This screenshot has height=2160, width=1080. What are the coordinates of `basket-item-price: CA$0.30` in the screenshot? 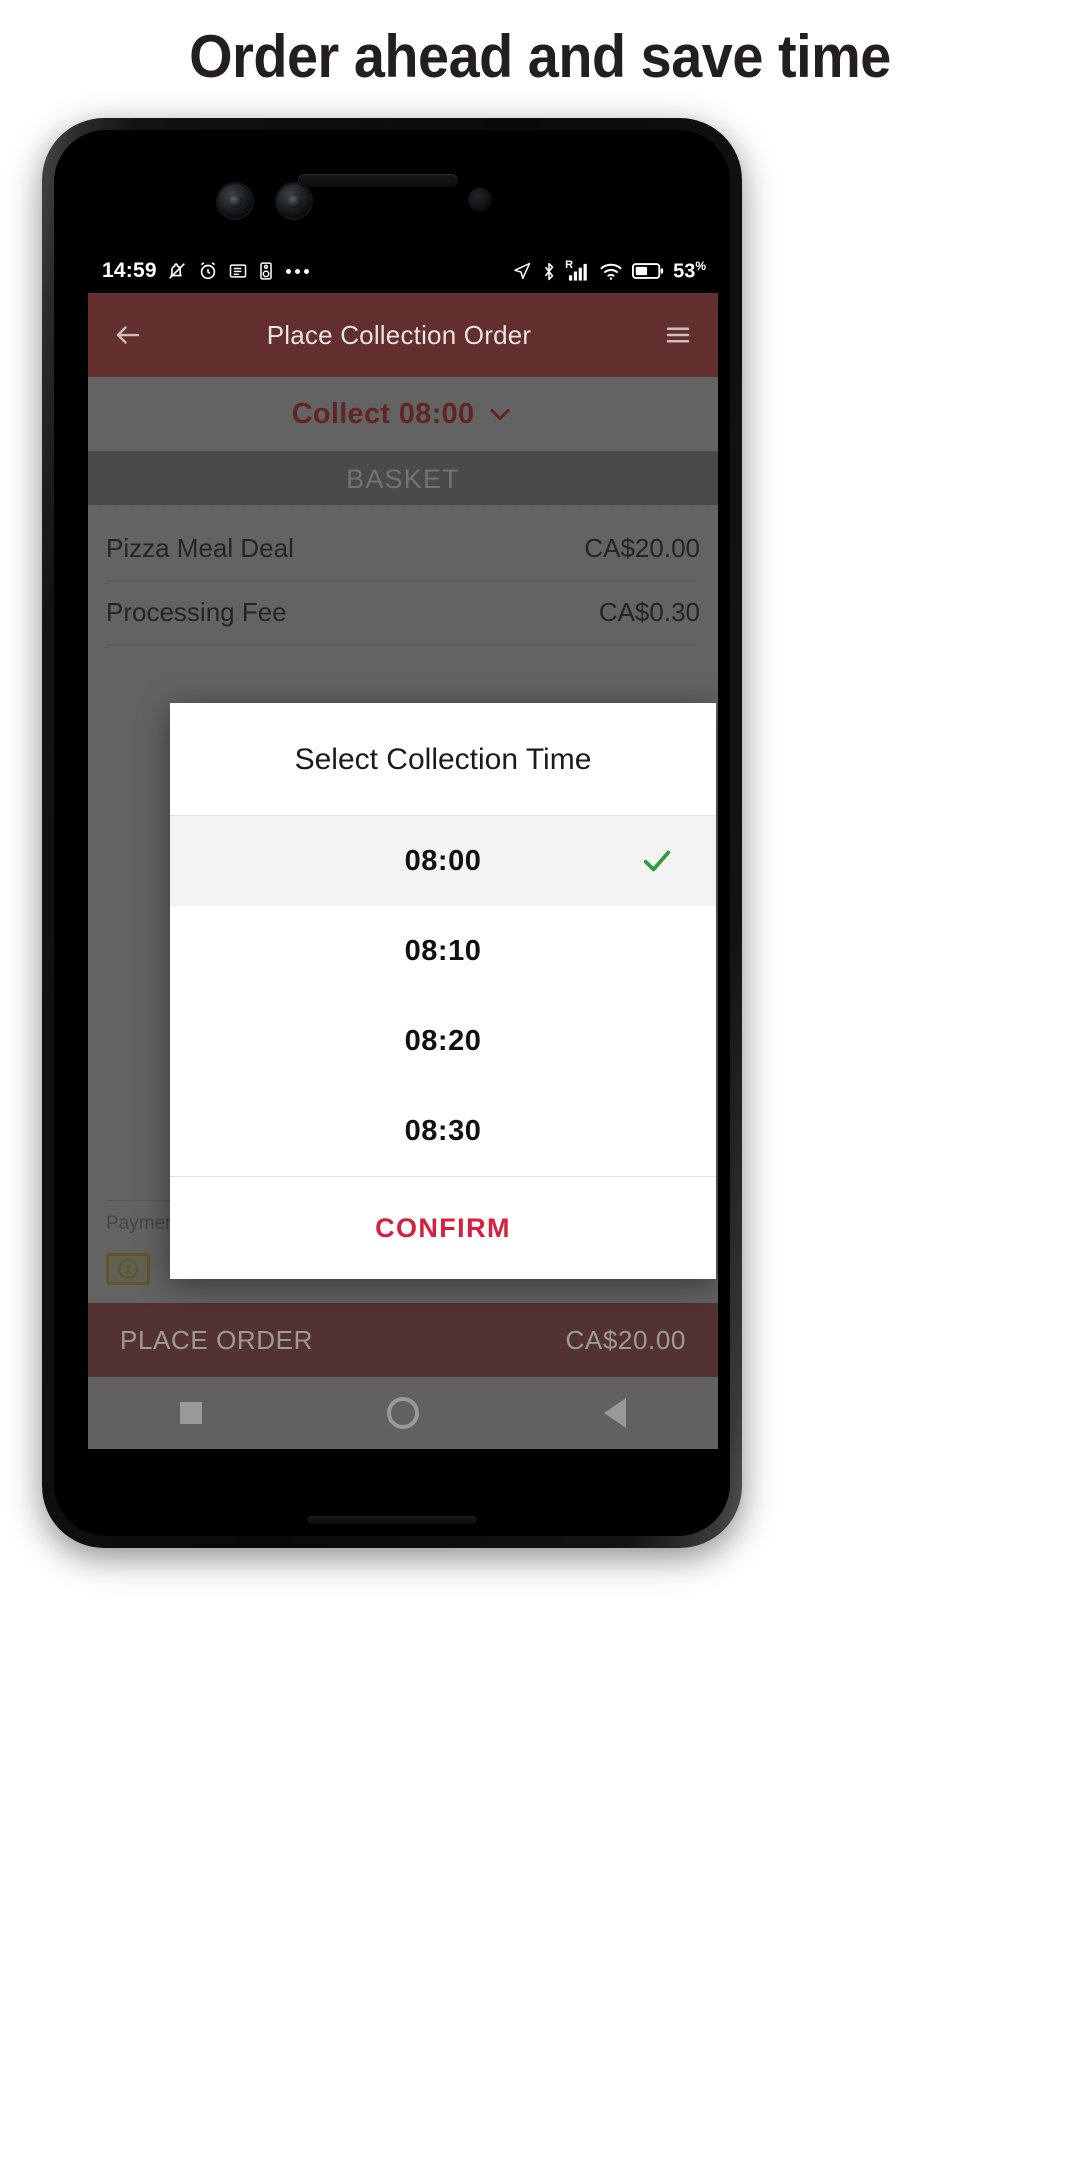 It's located at (649, 612).